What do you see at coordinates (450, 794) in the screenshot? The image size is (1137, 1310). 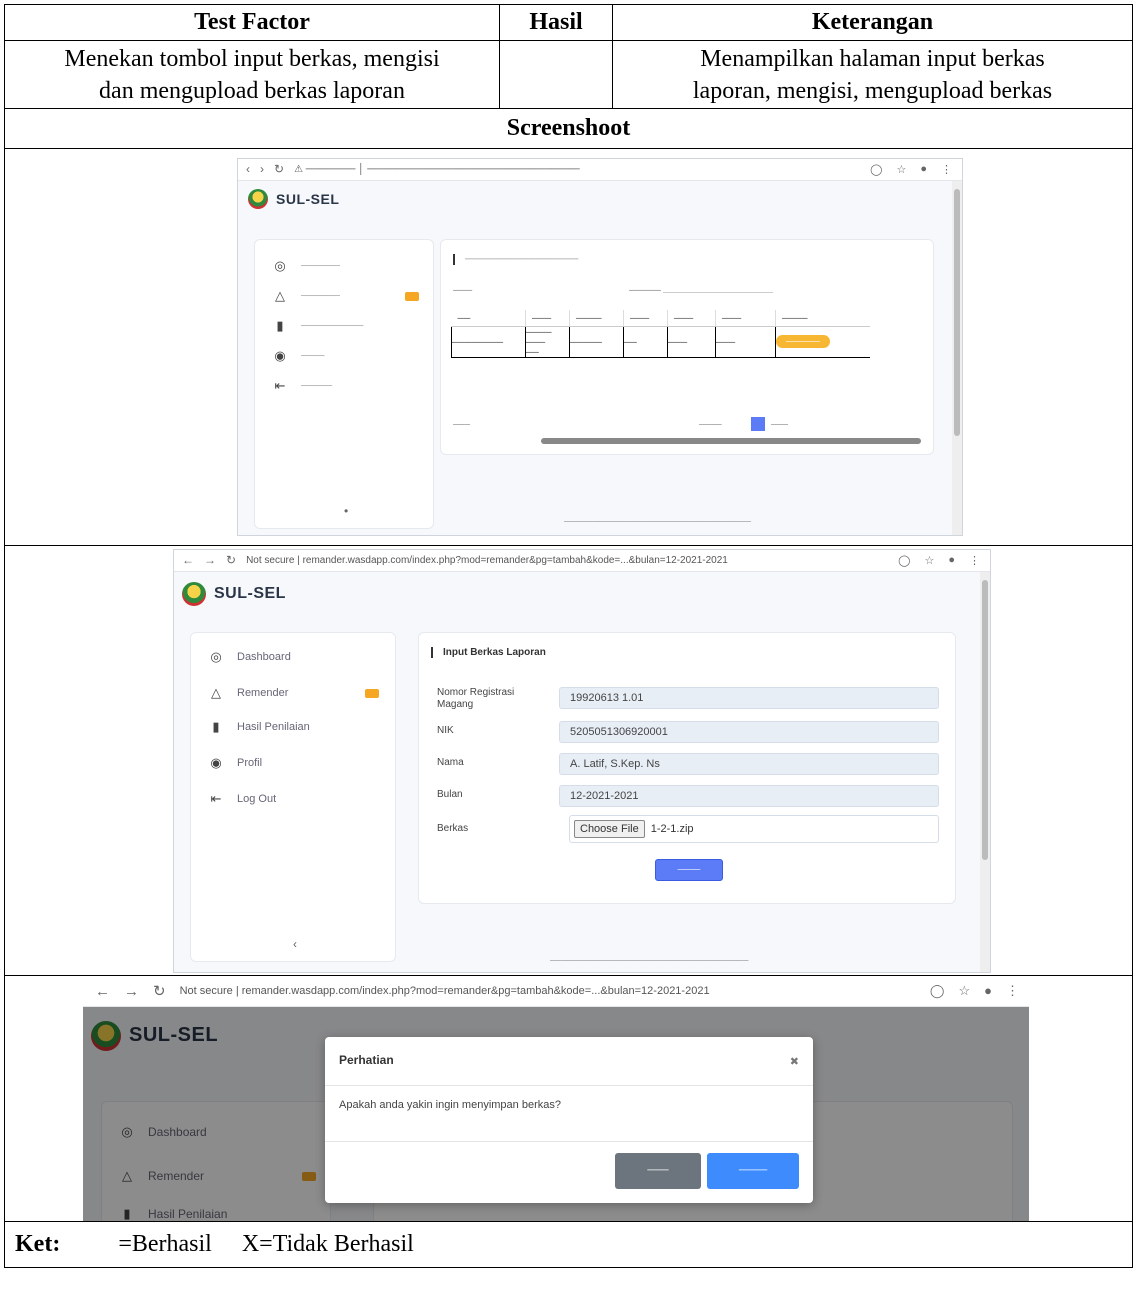 I see `label-bulan: Bulan` at bounding box center [450, 794].